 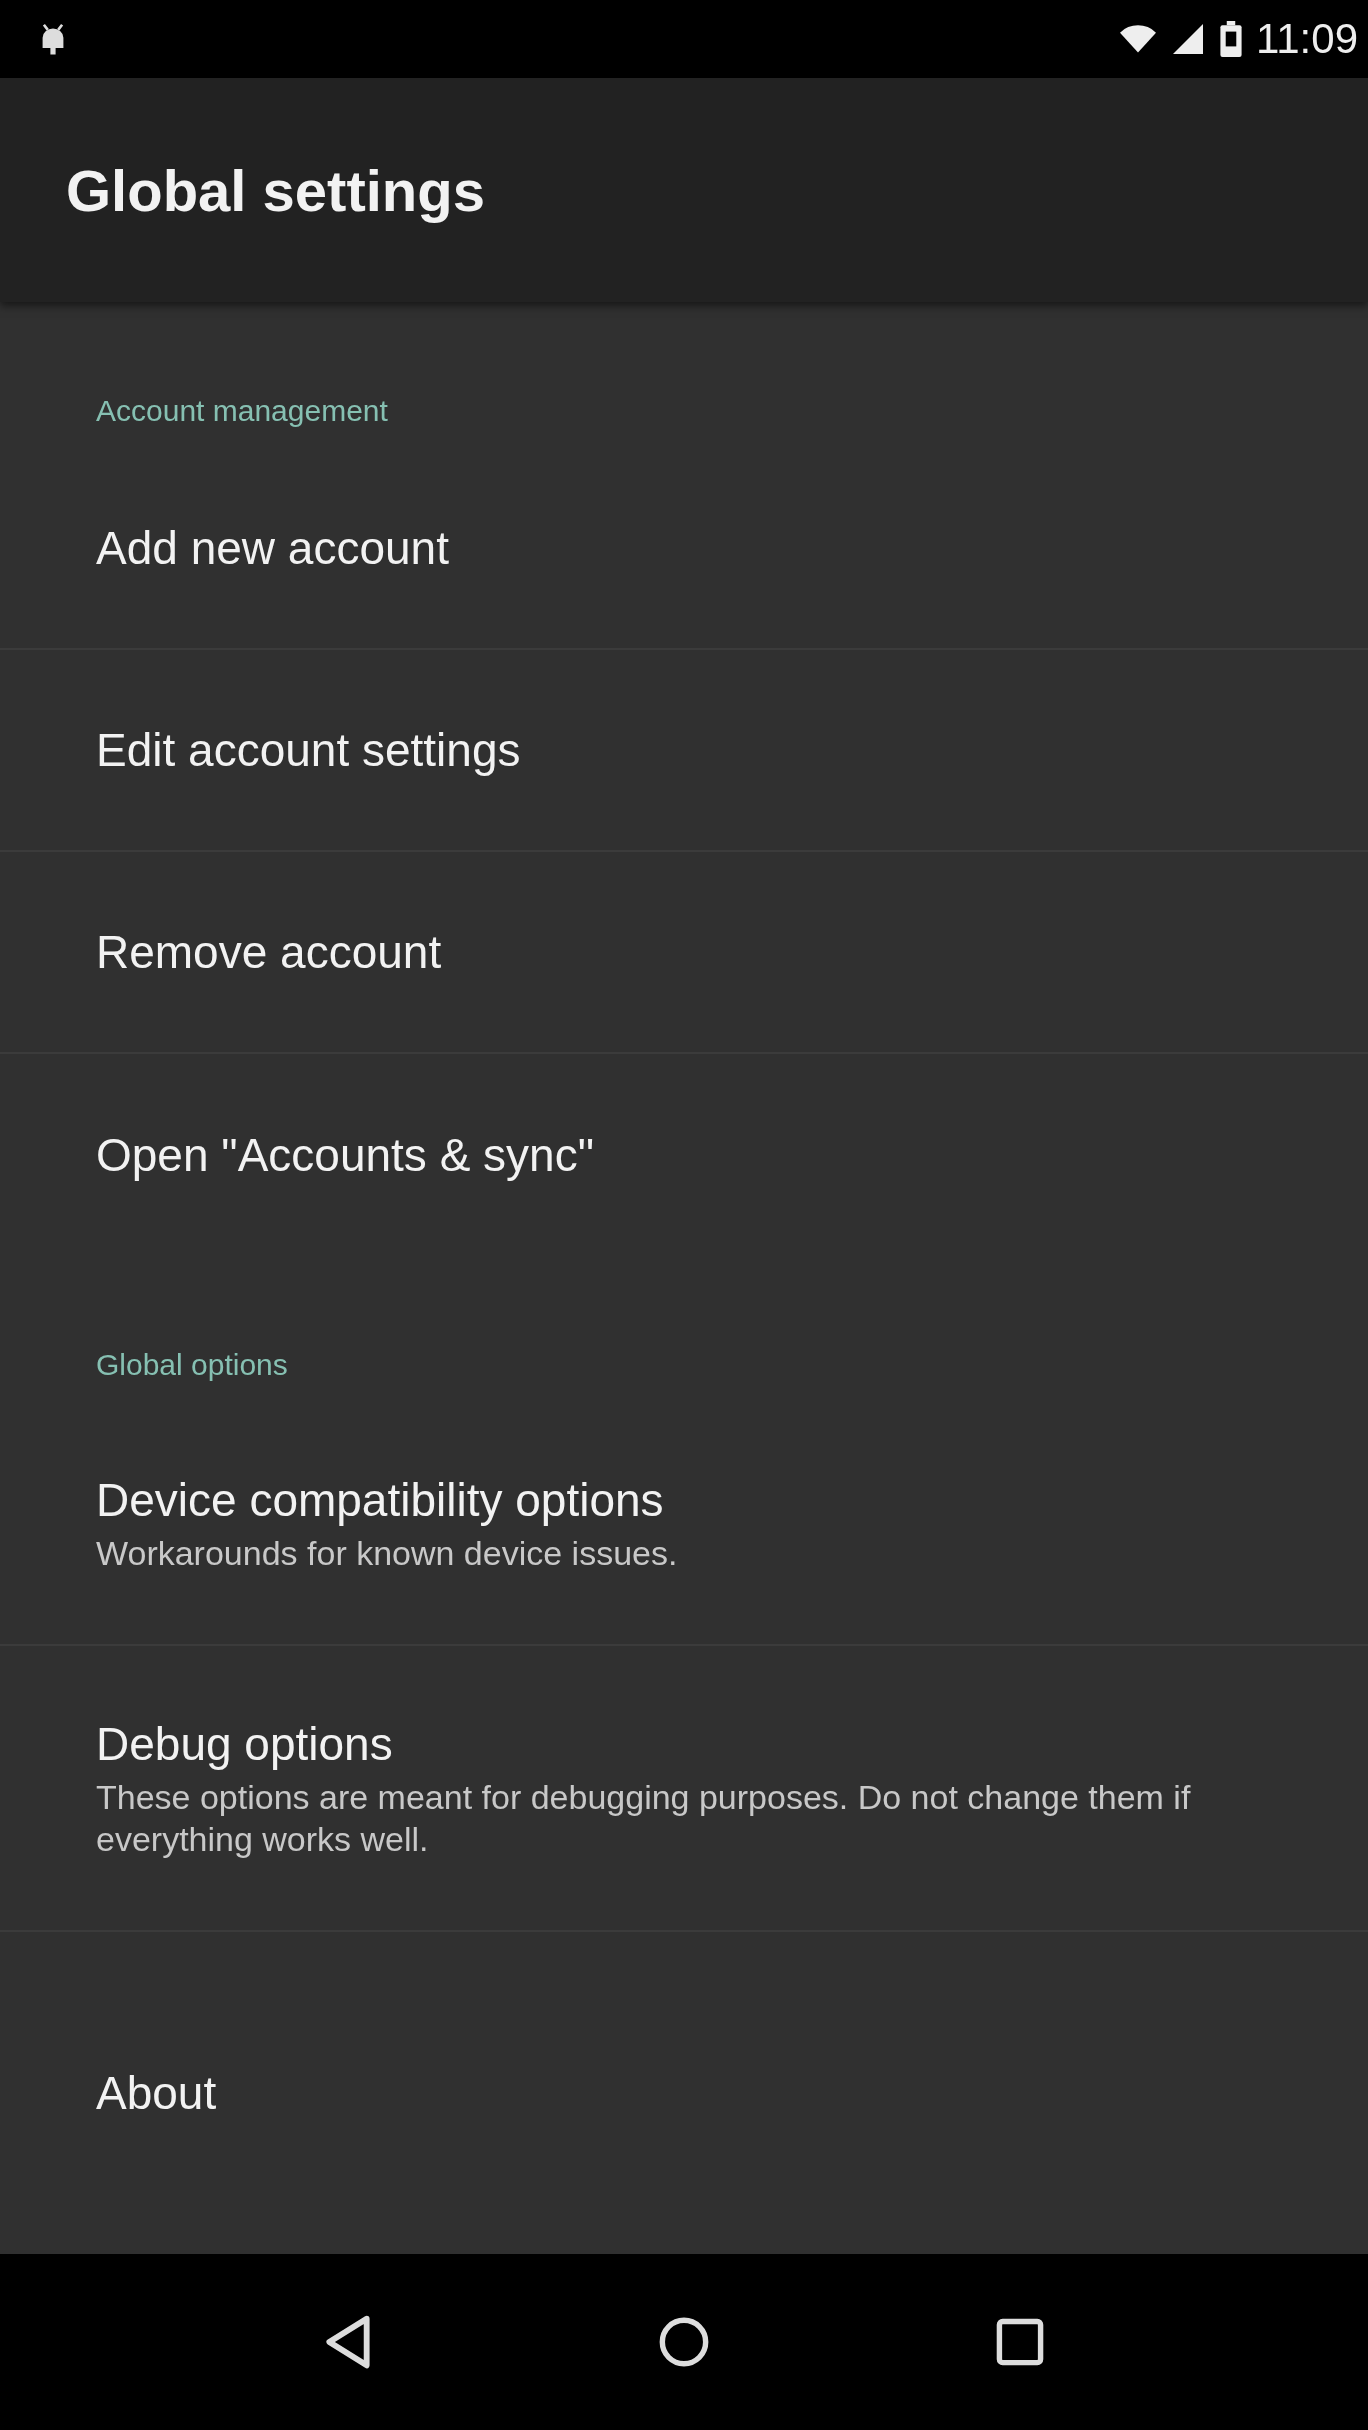 I want to click on item-title: Edit account settings, so click(x=309, y=750).